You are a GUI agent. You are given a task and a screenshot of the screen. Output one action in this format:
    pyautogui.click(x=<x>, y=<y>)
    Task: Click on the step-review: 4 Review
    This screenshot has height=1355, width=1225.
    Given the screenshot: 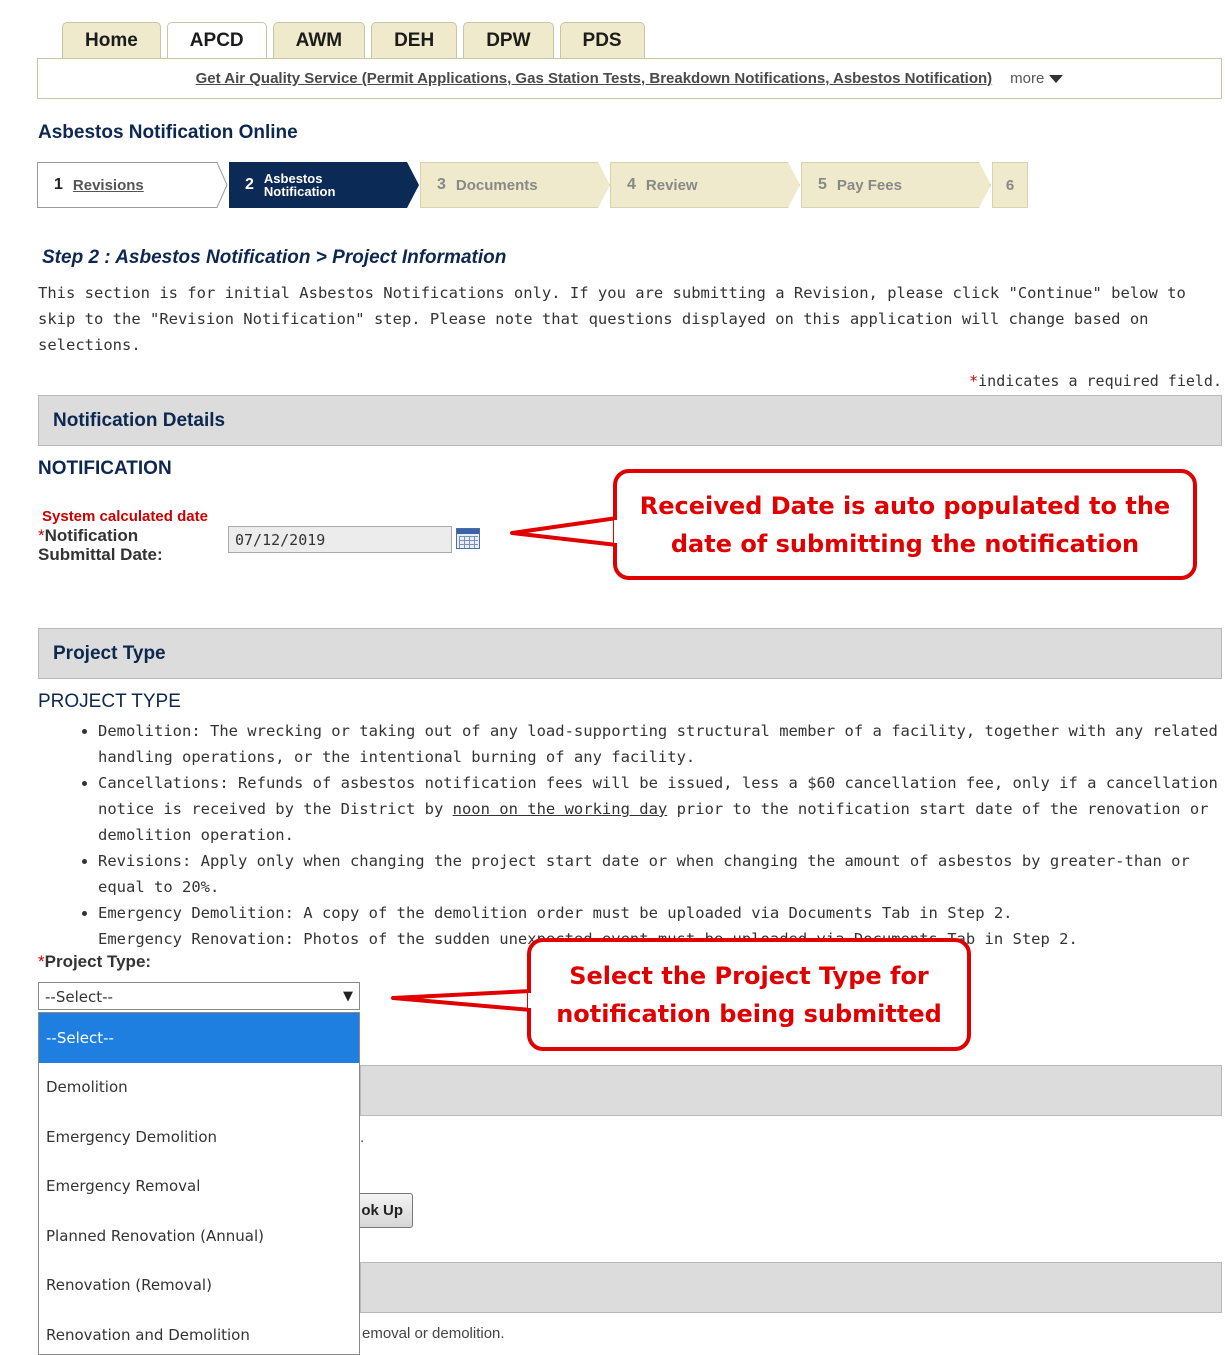 What is the action you would take?
    pyautogui.click(x=705, y=185)
    